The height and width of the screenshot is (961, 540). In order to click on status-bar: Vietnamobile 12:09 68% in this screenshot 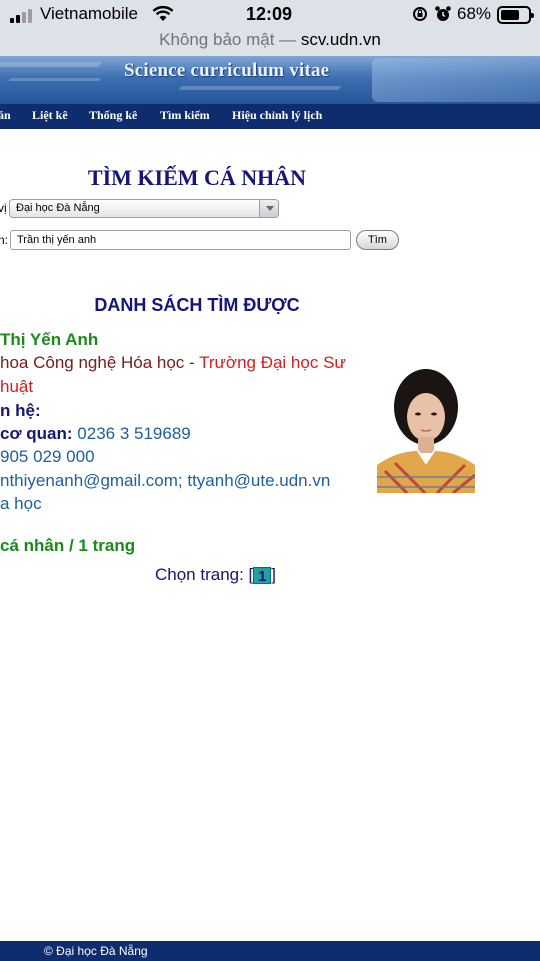, I will do `click(270, 15)`.